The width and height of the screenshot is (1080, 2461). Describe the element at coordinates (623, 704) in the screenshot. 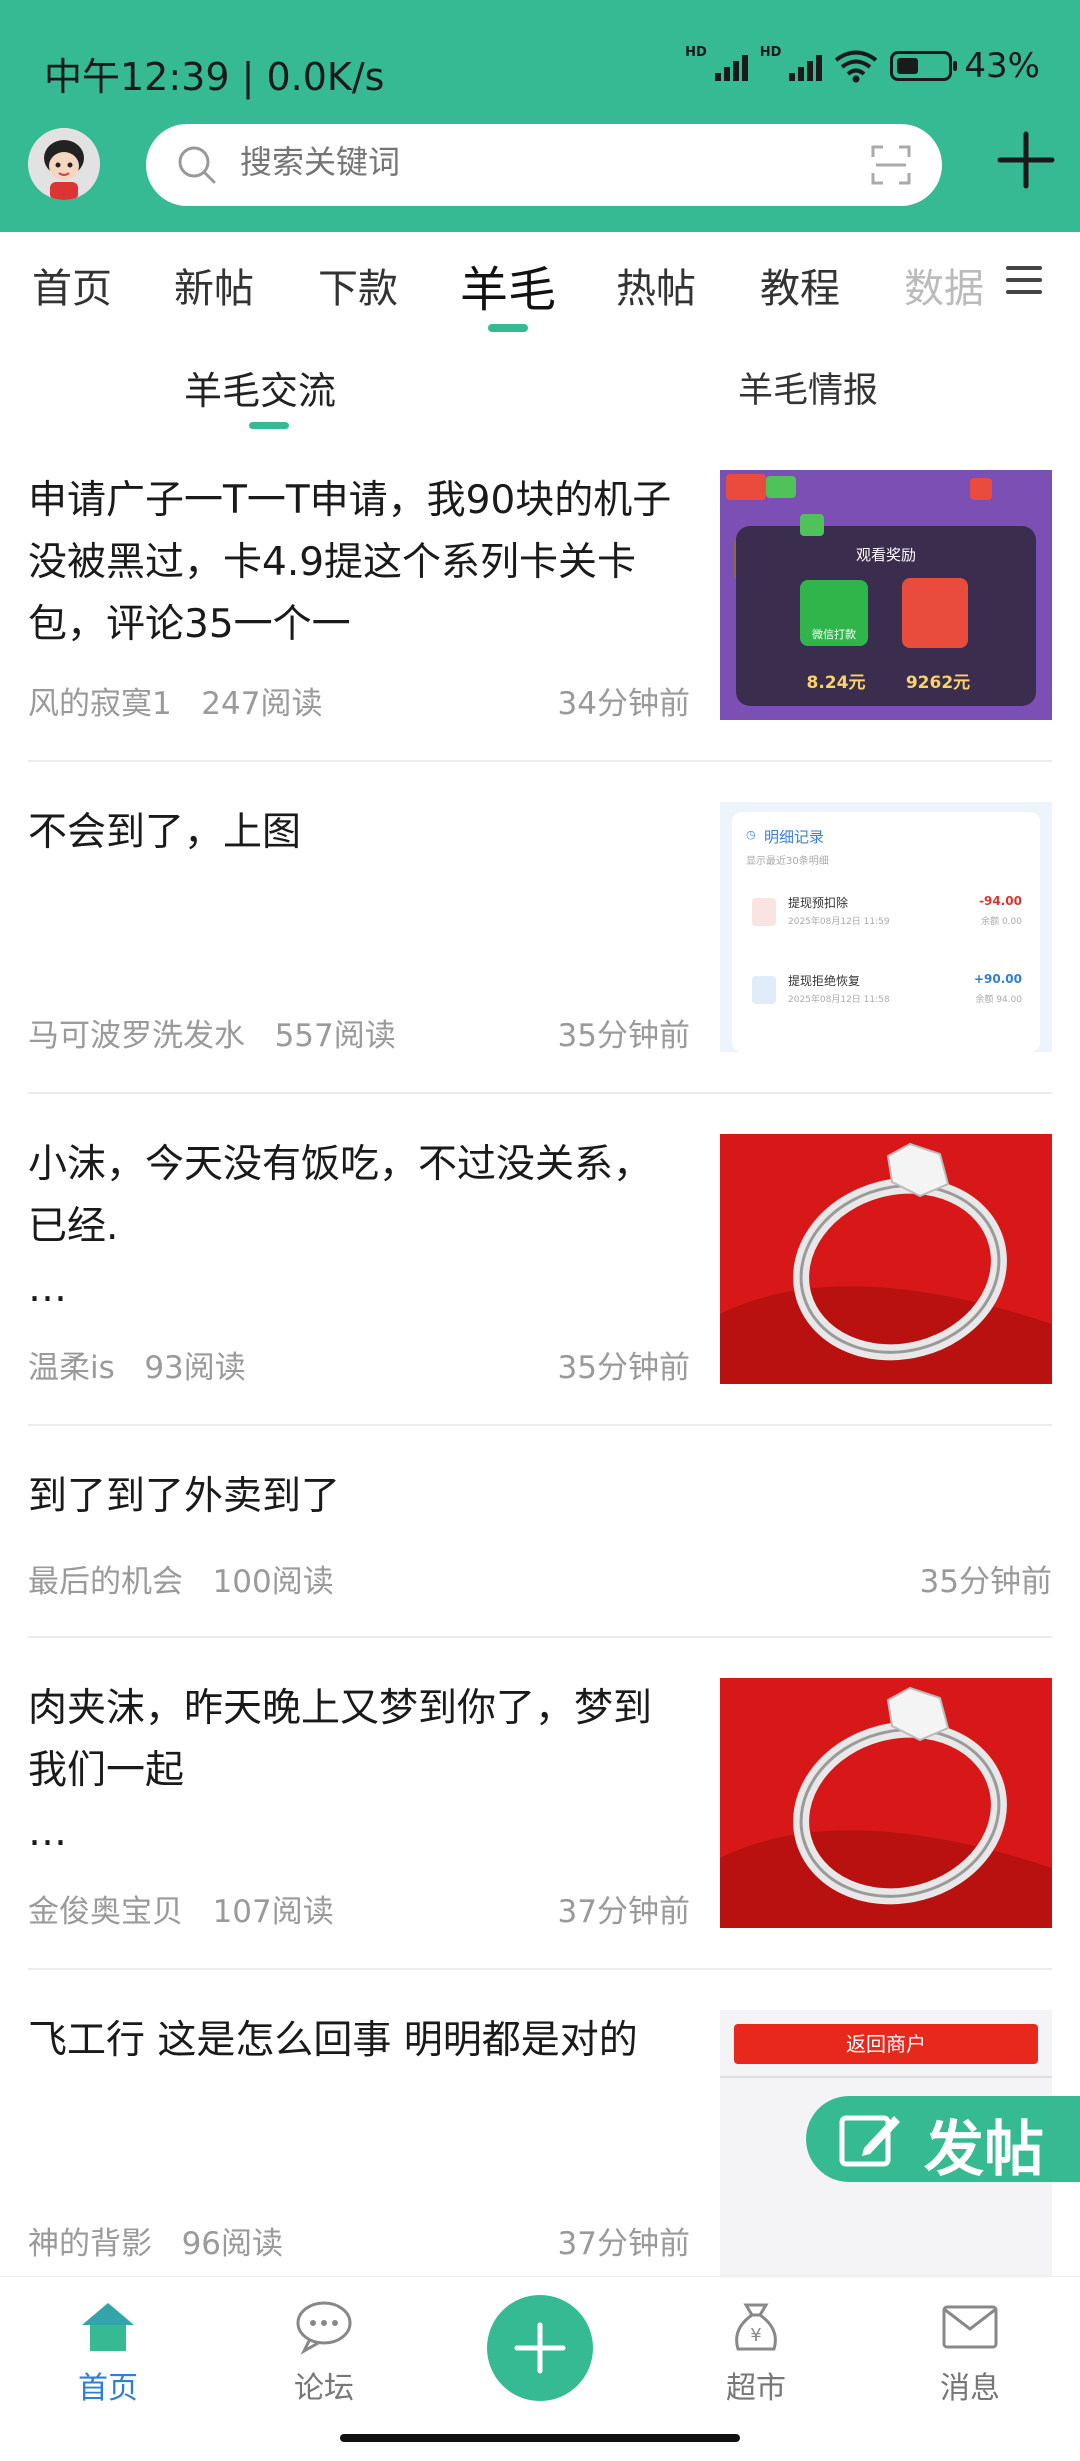

I see `post-time: 34分钟前` at that location.